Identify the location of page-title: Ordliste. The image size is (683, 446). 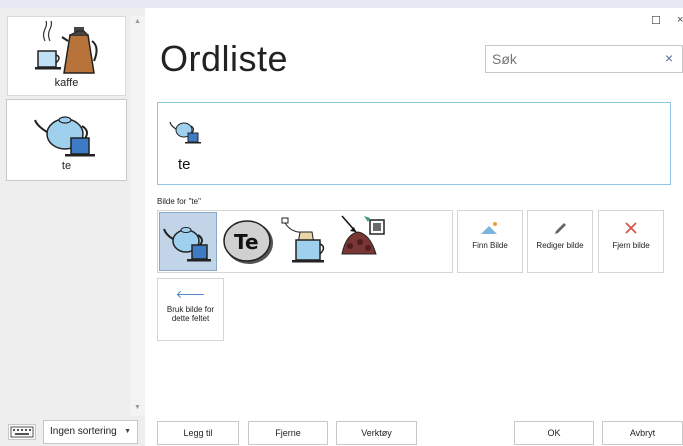
(224, 58).